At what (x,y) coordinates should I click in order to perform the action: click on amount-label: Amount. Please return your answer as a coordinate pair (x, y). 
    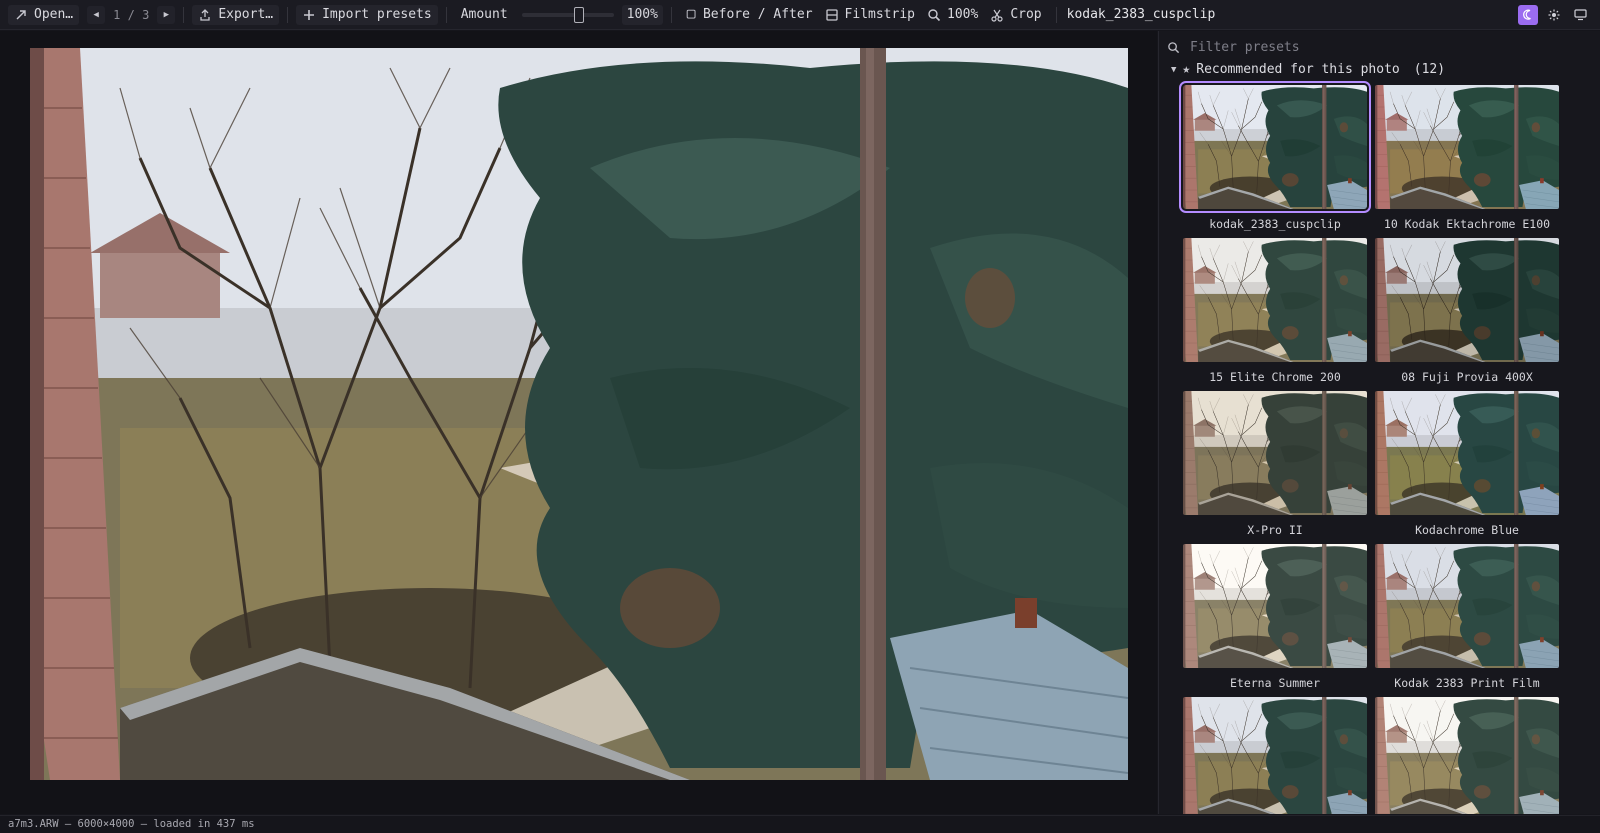
    Looking at the image, I should click on (484, 14).